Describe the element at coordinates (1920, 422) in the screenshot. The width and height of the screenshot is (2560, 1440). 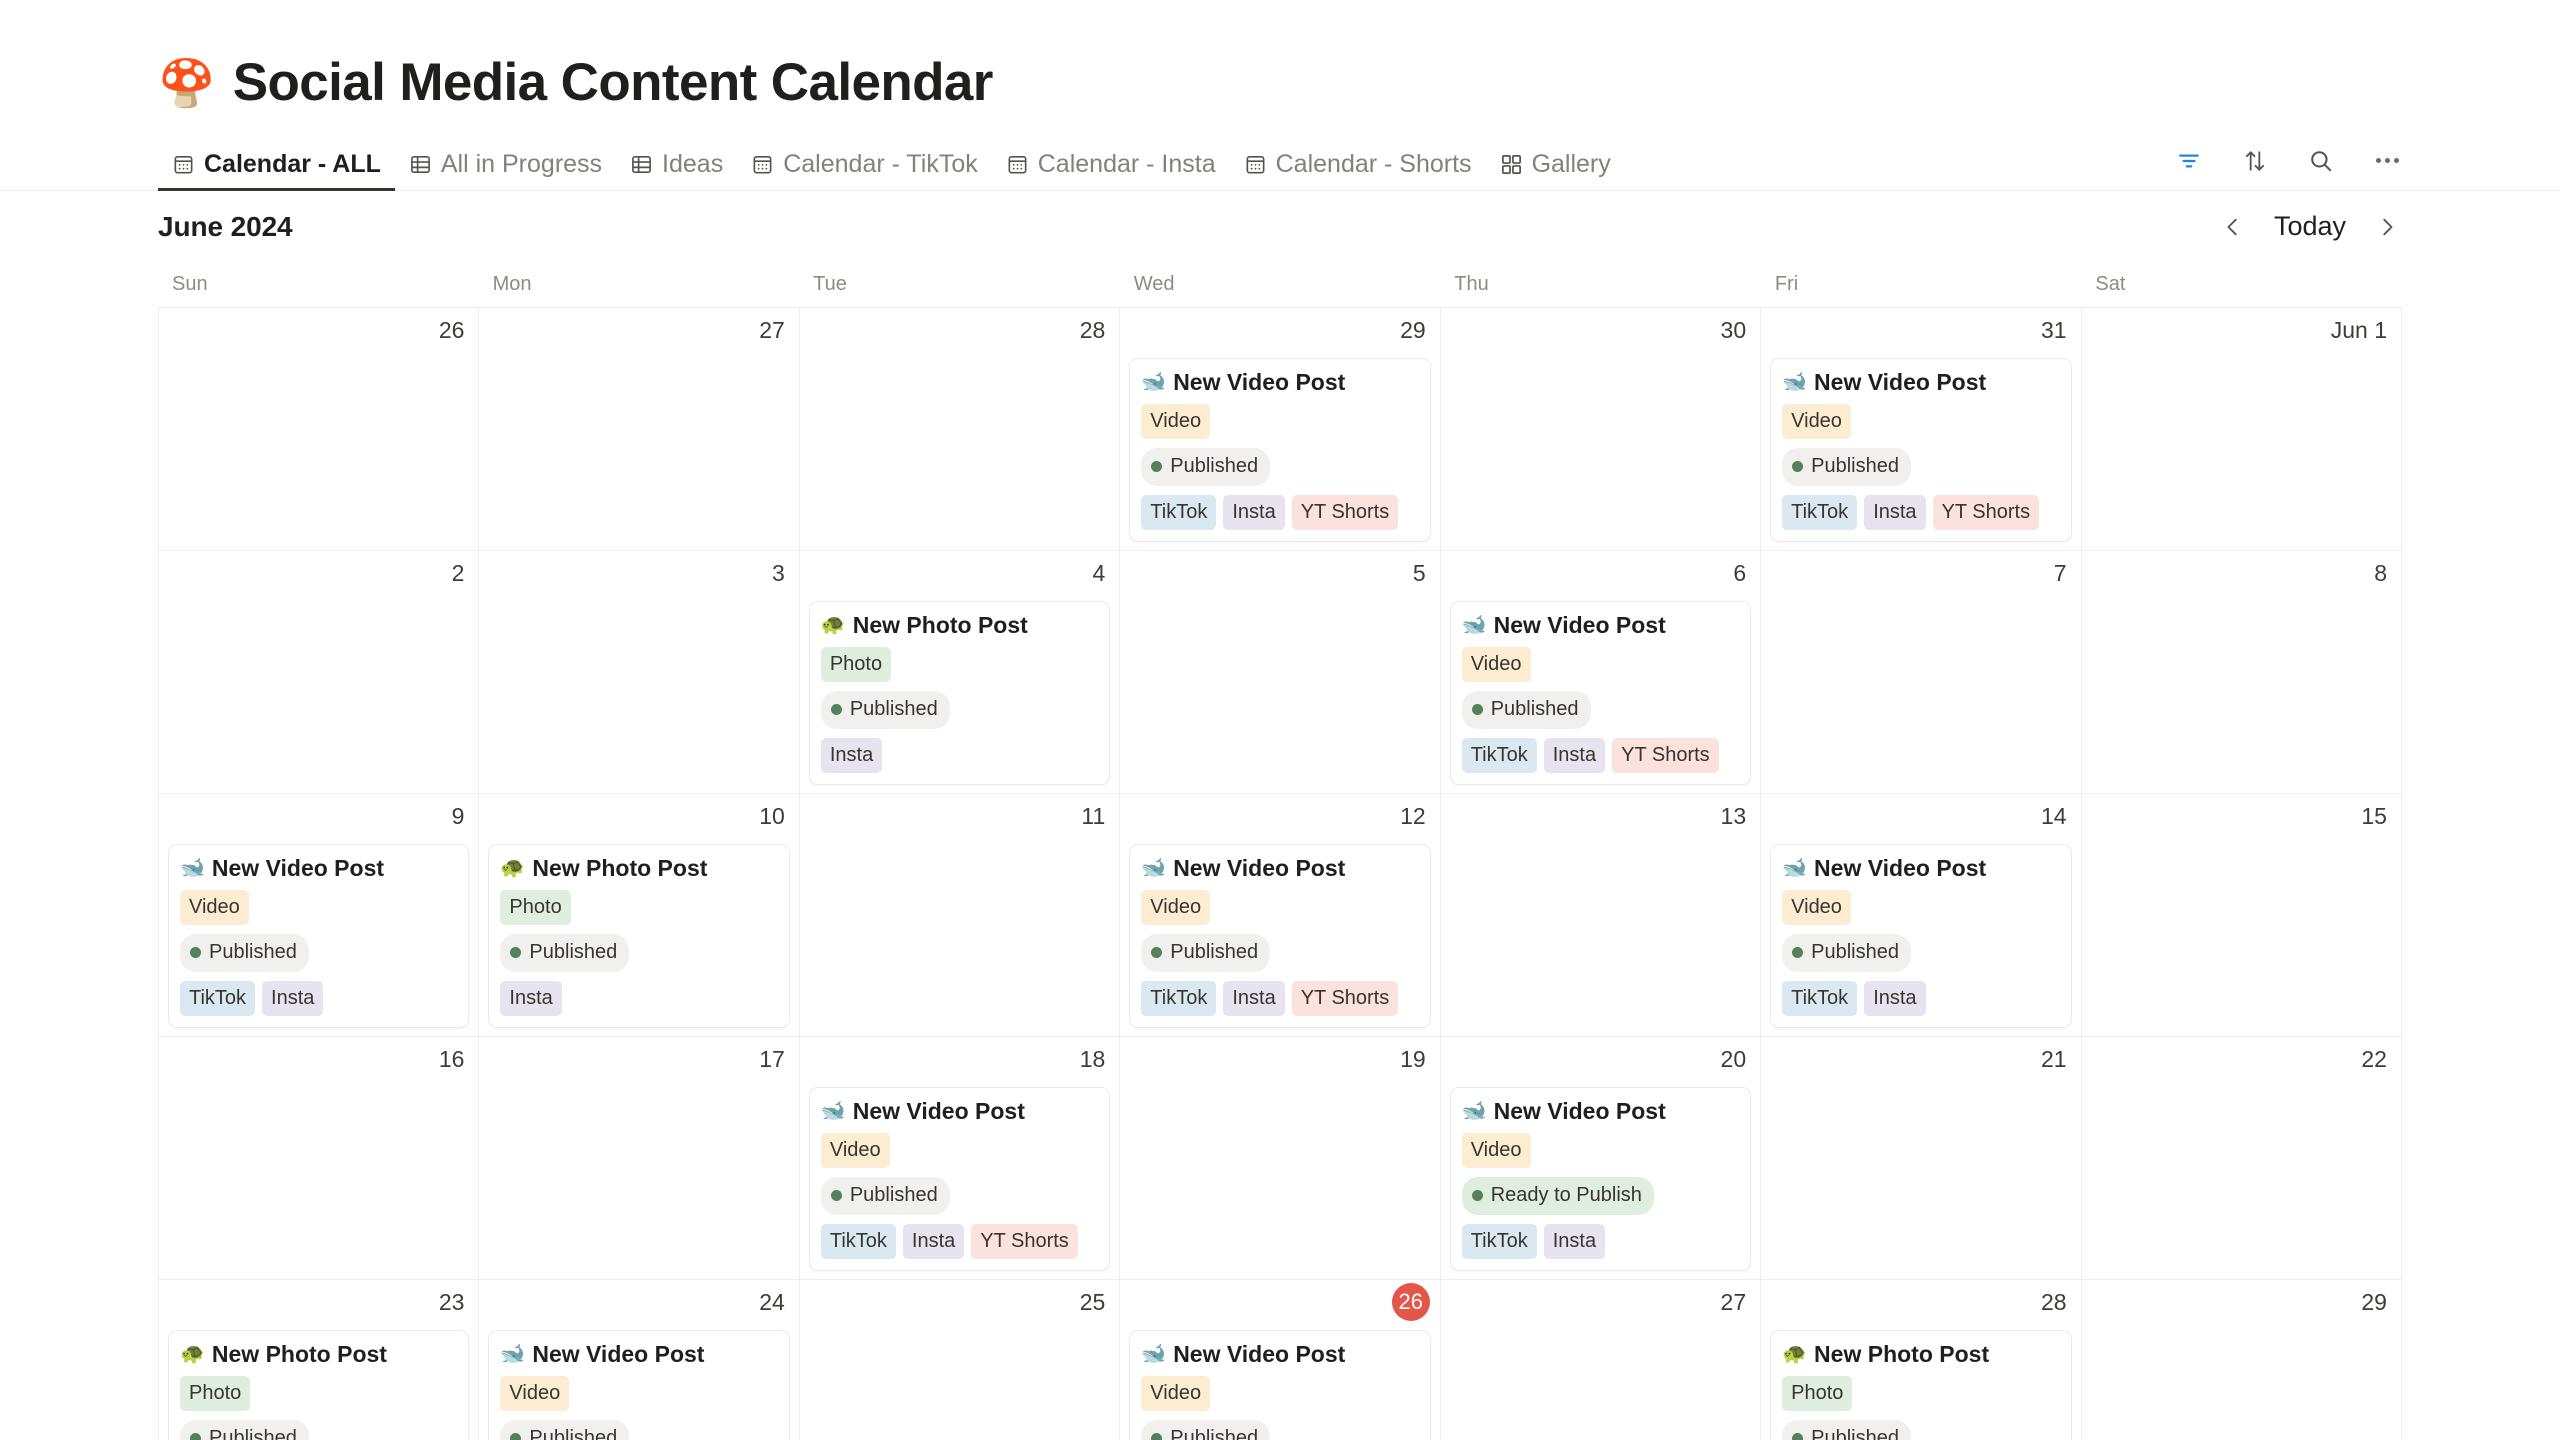
I see `event-type-row: Video` at that location.